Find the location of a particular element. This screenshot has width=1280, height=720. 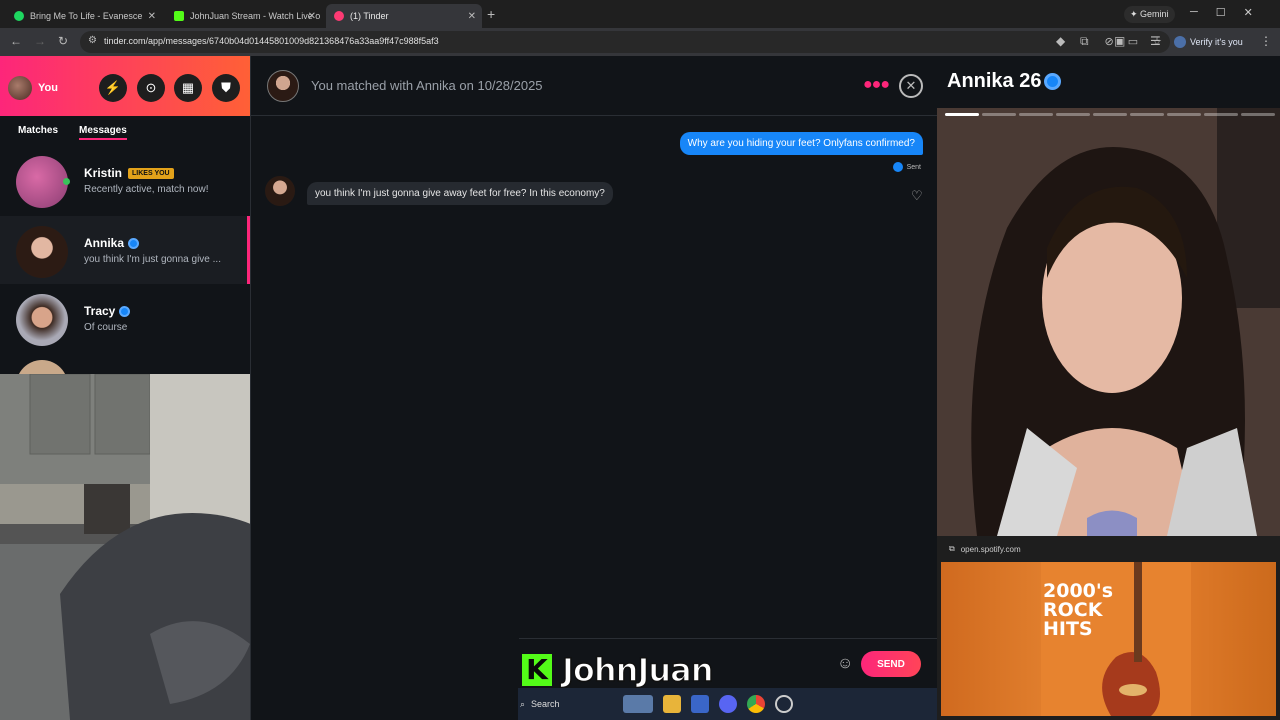

send-button: SEND is located at coordinates (891, 664).